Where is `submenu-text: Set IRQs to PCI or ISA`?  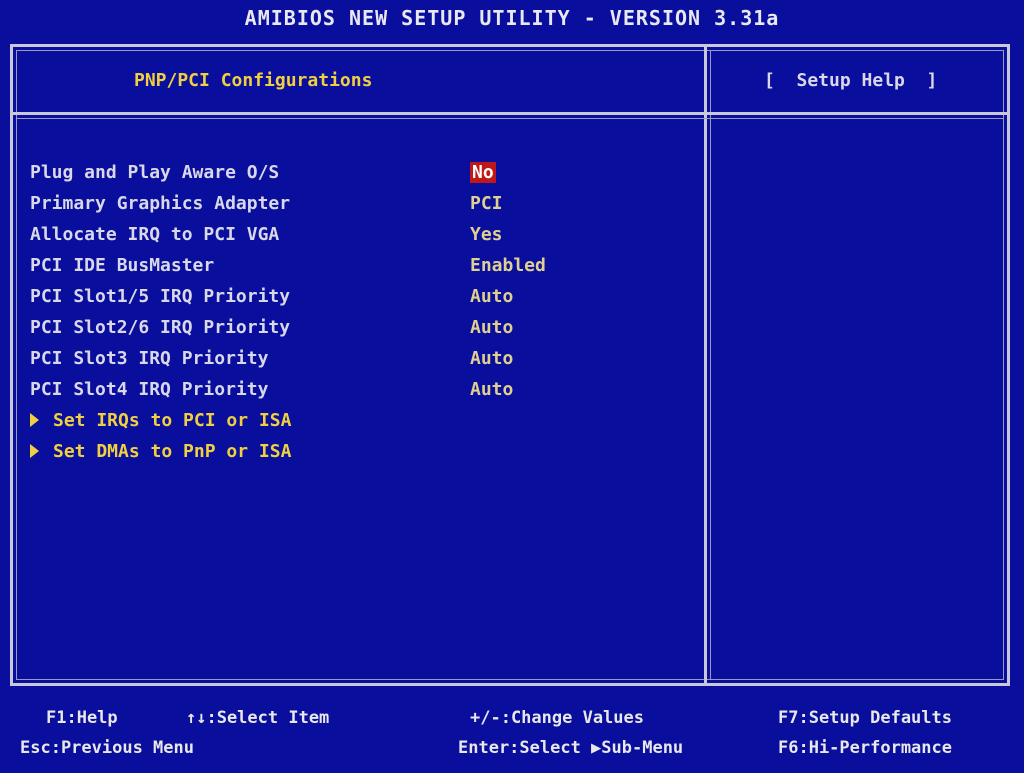
submenu-text: Set IRQs to PCI or ISA is located at coordinates (172, 420).